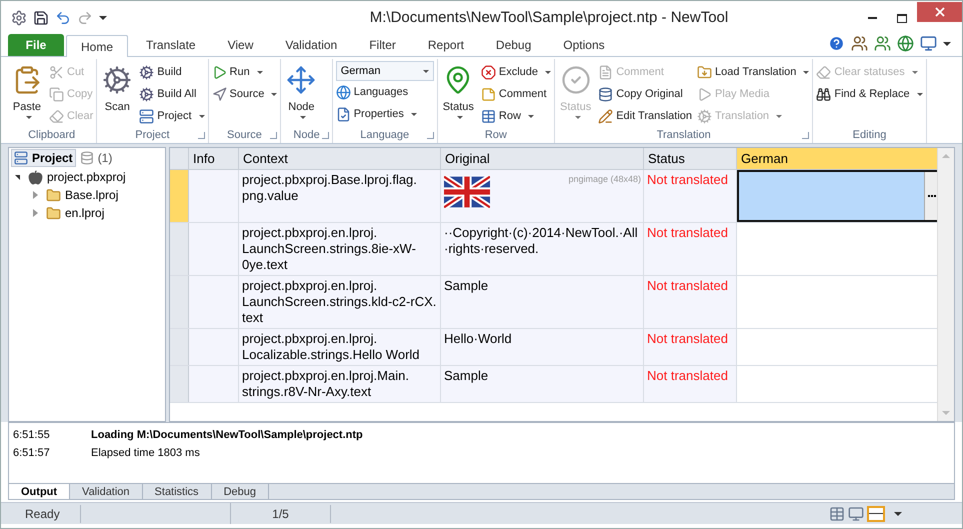 This screenshot has height=529, width=963. Describe the element at coordinates (325, 383) in the screenshot. I see `context-cell: project.pbxproj.en.lproj.Main.strings.r8V-Nr-Axy.text` at that location.